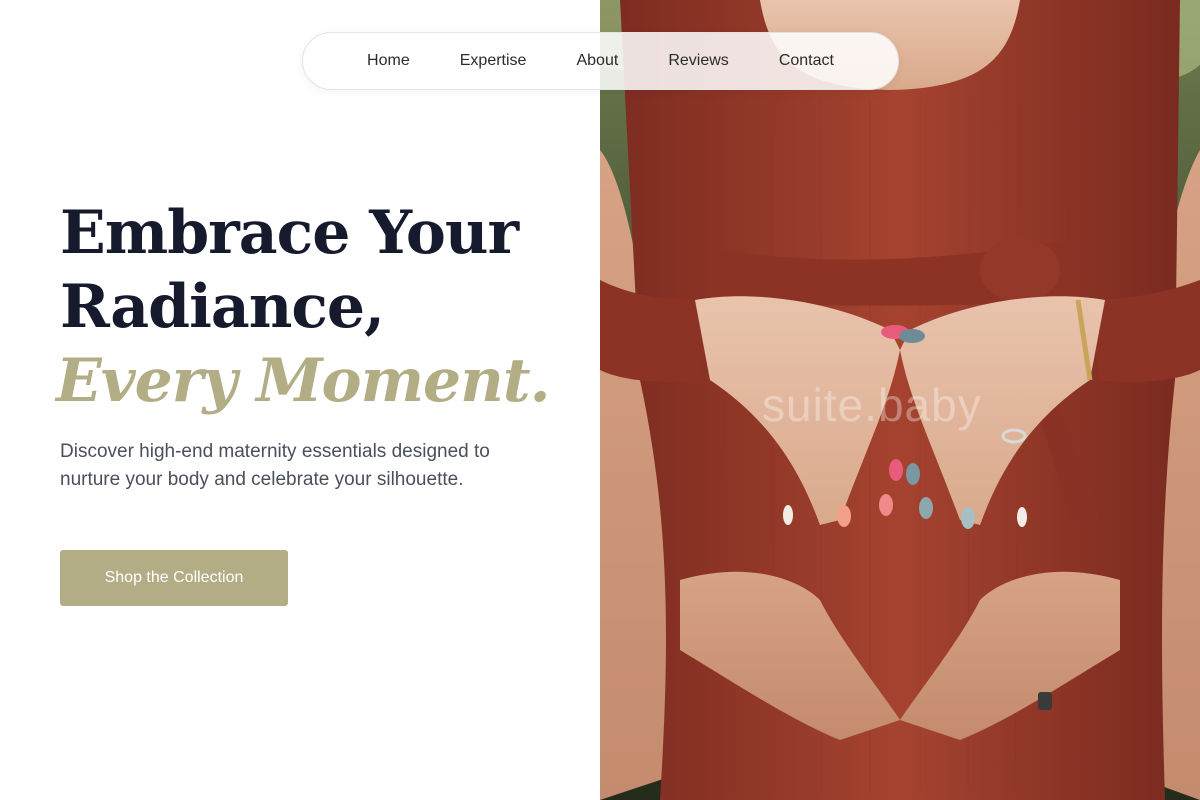 The height and width of the screenshot is (800, 1200). What do you see at coordinates (289, 233) in the screenshot?
I see `headline-line-1: Embrace Your` at bounding box center [289, 233].